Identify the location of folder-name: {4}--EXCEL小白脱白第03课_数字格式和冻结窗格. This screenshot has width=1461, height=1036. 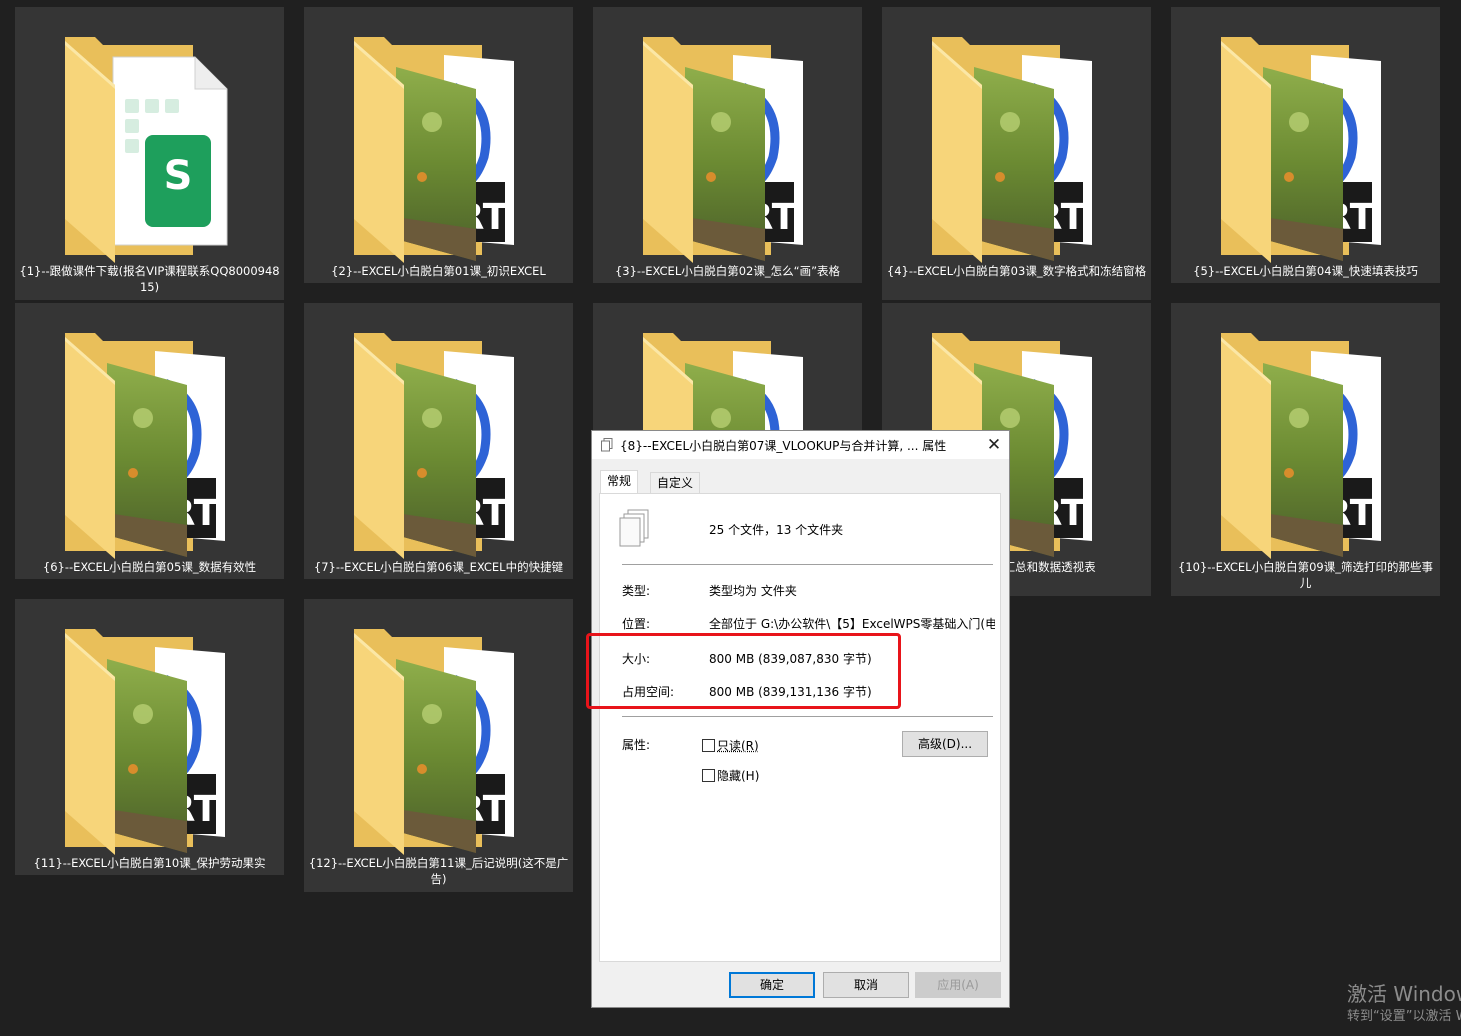
(1016, 271).